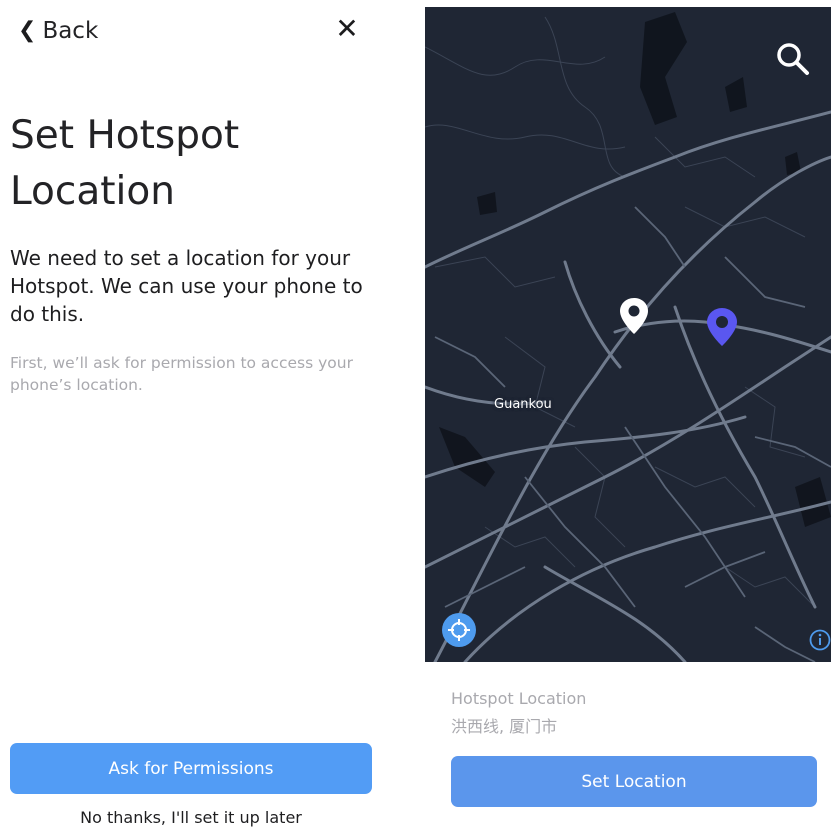  Describe the element at coordinates (504, 726) in the screenshot. I see `location-address: 洪西线, 厦门市` at that location.